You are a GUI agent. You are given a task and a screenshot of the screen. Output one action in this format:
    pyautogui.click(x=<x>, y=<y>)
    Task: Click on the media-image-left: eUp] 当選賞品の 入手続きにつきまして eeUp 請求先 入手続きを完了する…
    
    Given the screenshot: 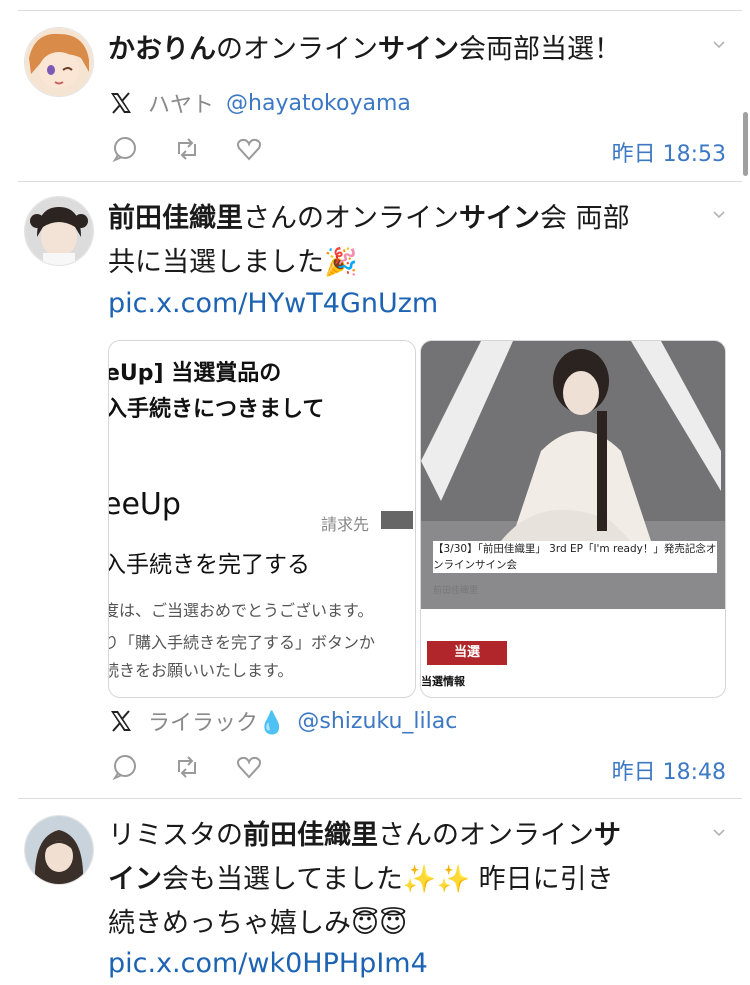 What is the action you would take?
    pyautogui.click(x=262, y=519)
    